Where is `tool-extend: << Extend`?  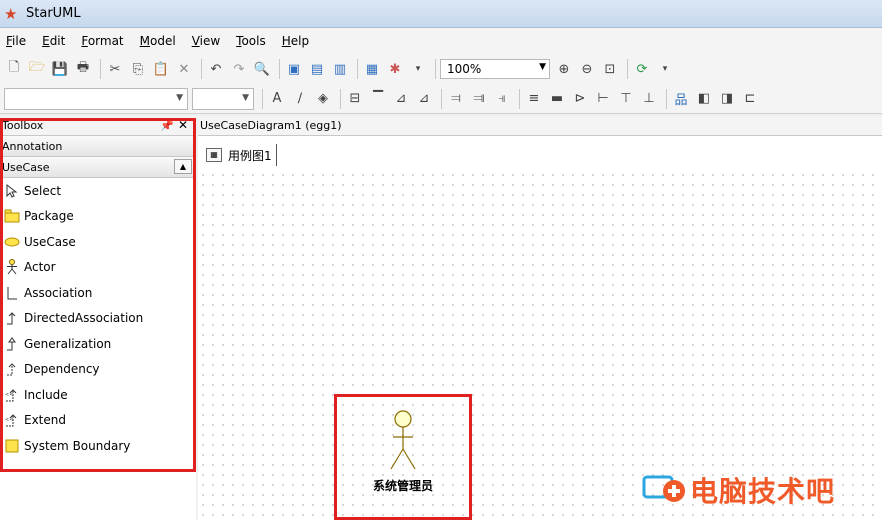
tool-extend: << Extend is located at coordinates (98, 421).